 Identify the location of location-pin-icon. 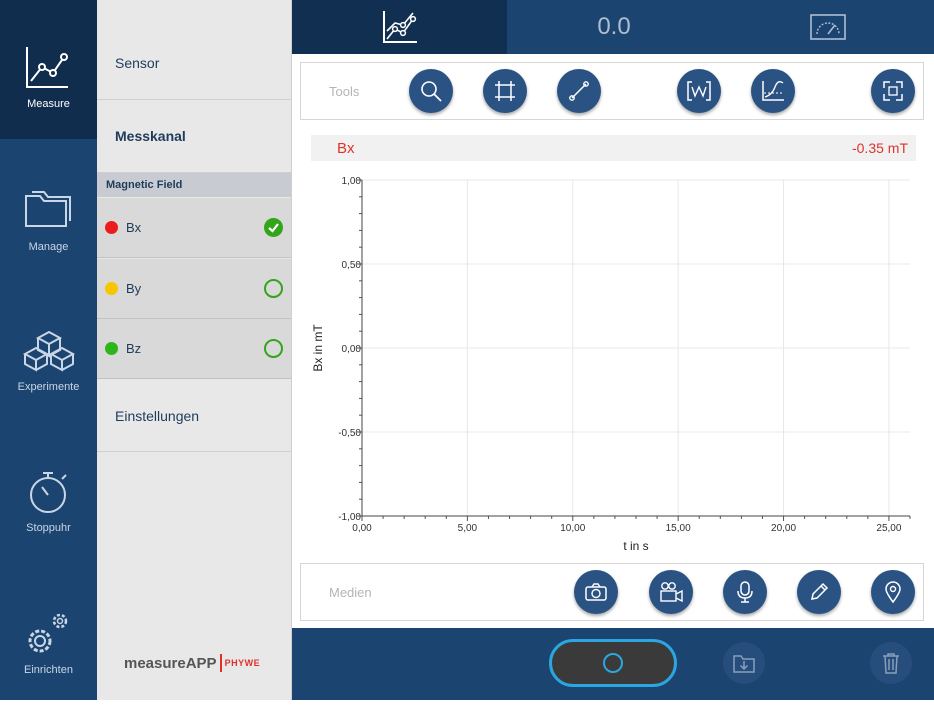
(893, 592).